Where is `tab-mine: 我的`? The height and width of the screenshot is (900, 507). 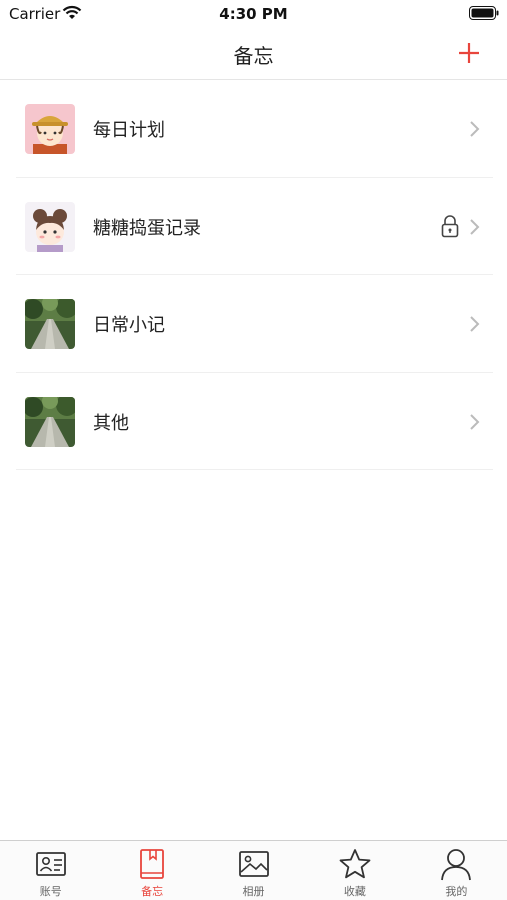
tab-mine: 我的 is located at coordinates (456, 870).